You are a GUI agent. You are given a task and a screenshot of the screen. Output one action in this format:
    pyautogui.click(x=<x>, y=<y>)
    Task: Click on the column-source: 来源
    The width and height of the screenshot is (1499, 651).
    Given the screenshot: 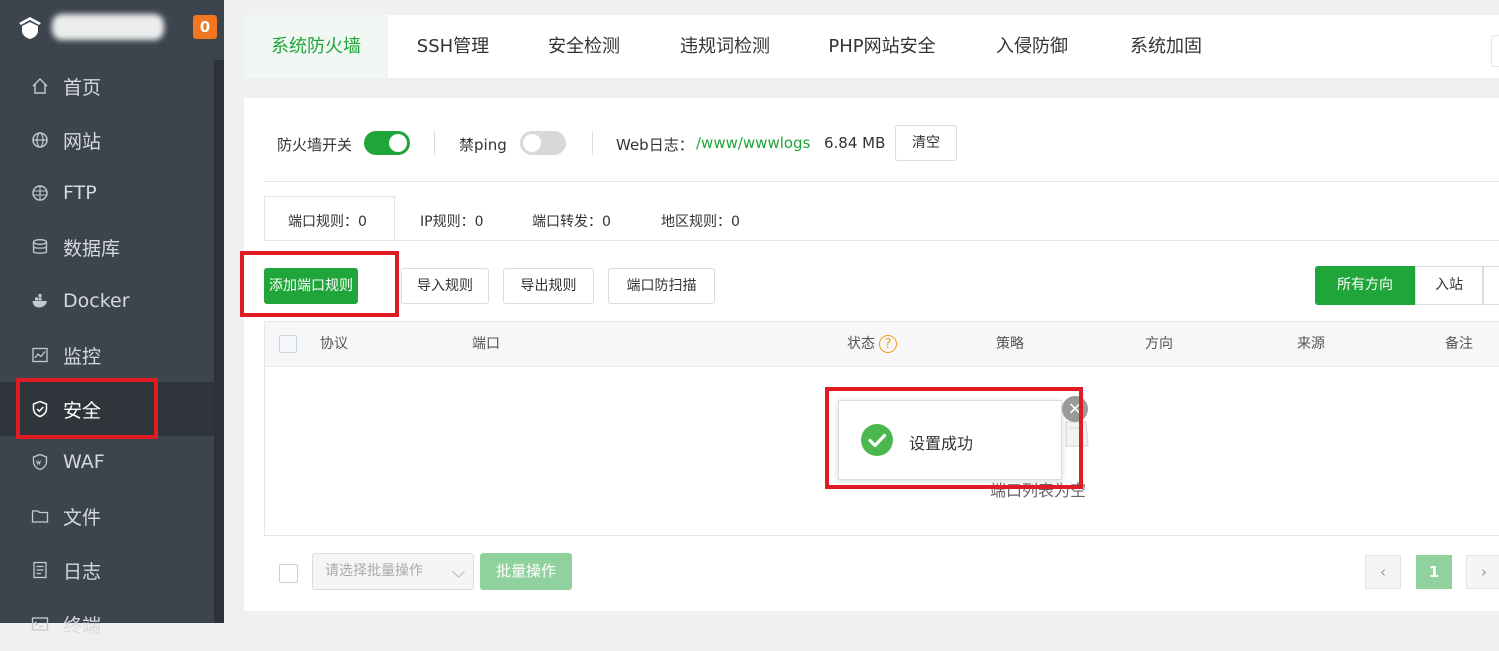 What is the action you would take?
    pyautogui.click(x=1311, y=344)
    